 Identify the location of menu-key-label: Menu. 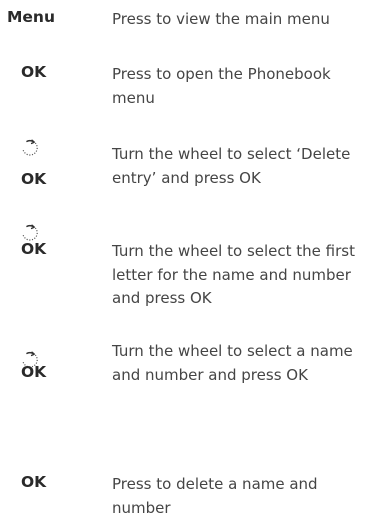
(31, 17).